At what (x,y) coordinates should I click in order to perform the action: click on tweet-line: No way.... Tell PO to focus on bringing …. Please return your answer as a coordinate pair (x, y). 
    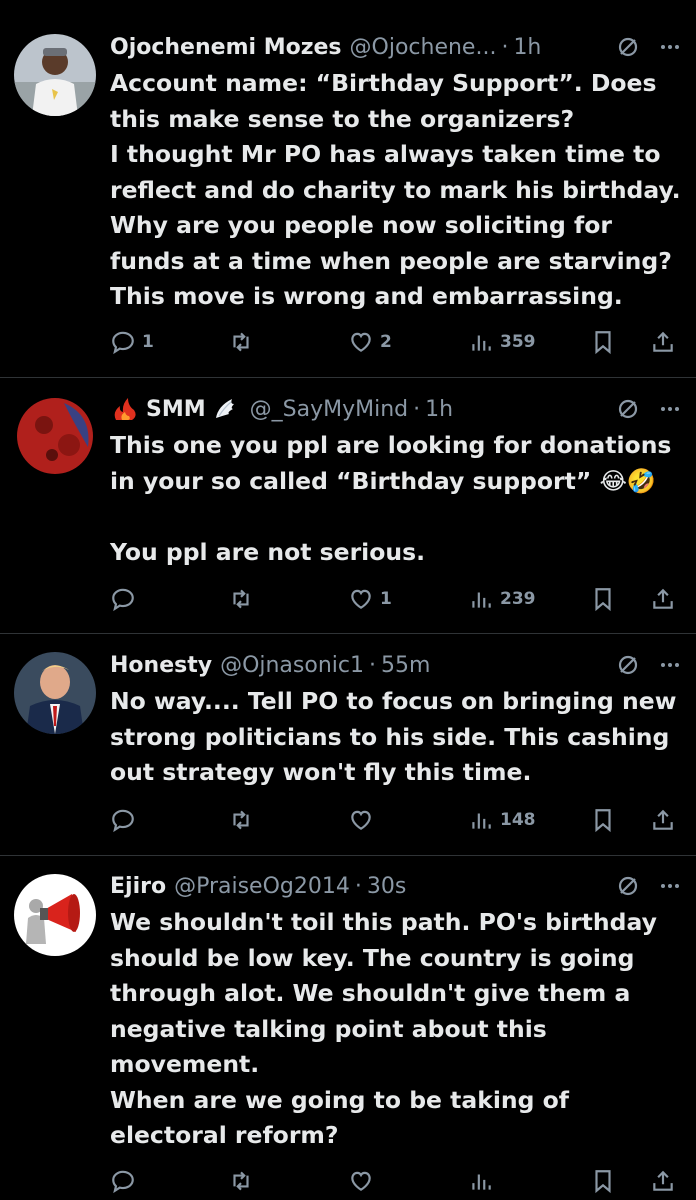
    Looking at the image, I should click on (393, 701).